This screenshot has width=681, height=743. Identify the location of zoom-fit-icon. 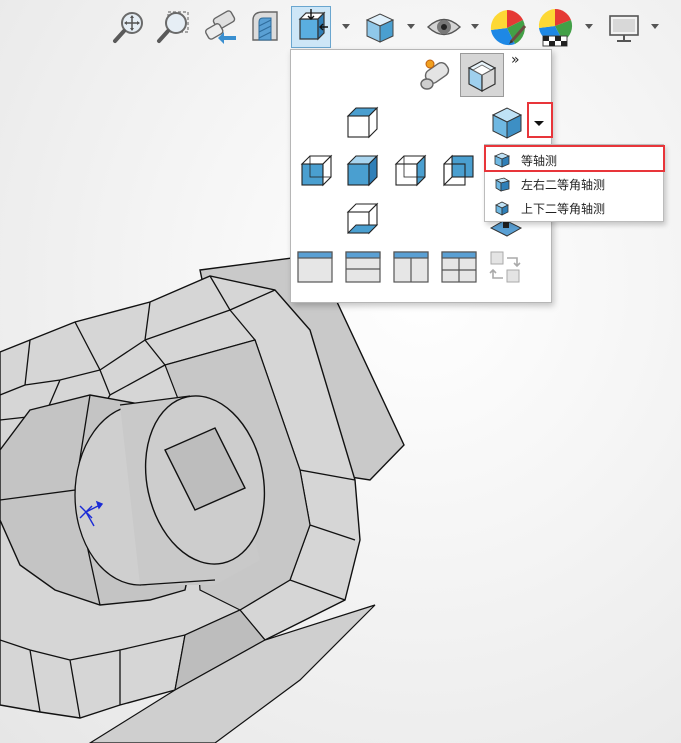
(128, 27).